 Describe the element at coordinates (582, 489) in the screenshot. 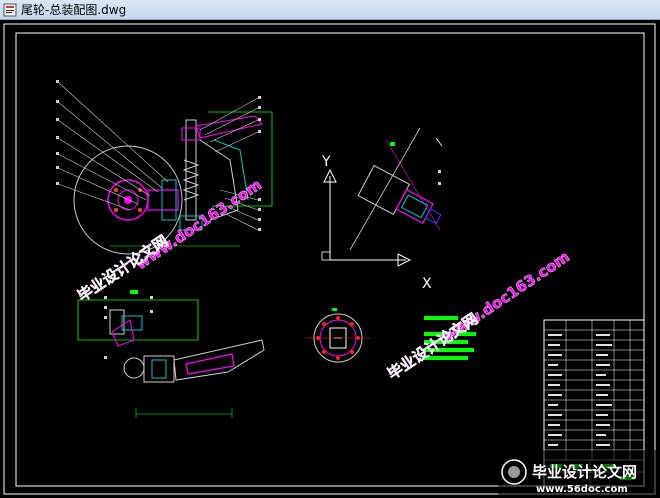

I see `corner-watermark-url: www.56doc.com` at that location.